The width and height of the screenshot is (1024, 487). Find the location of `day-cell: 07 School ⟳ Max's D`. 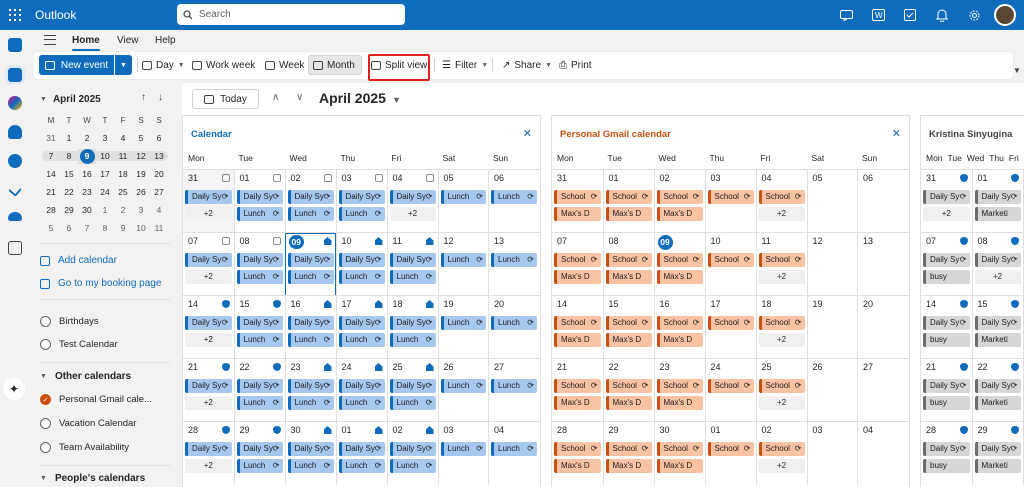

day-cell: 07 School ⟳ Max's D is located at coordinates (577, 264).